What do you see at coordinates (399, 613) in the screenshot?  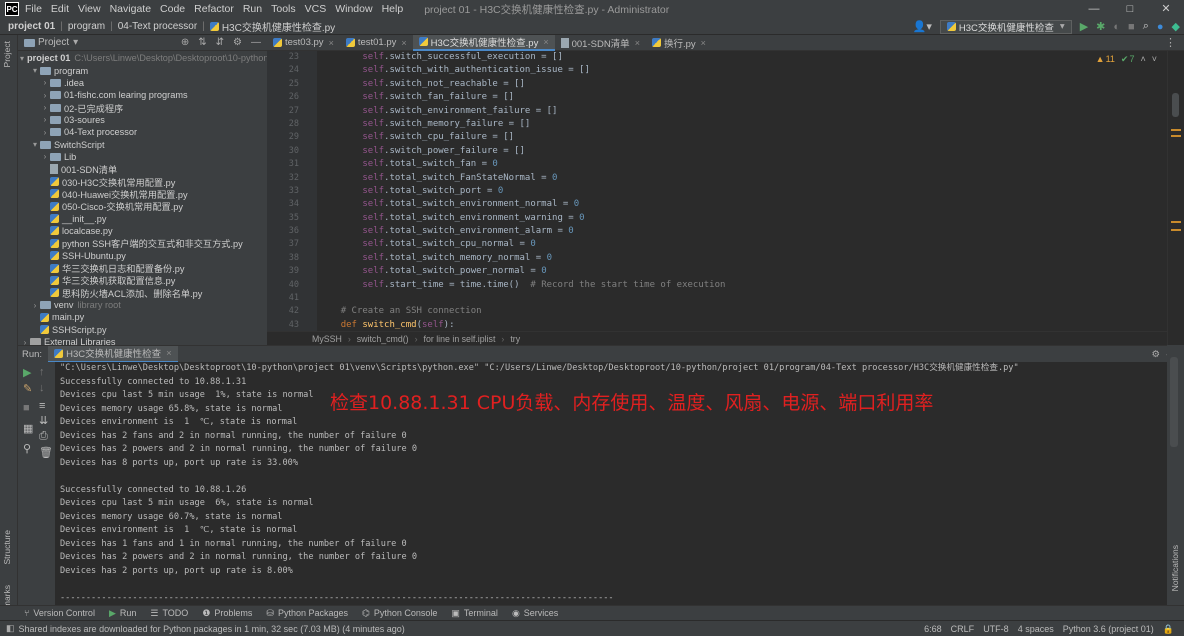 I see `python-console-tool: ⌬ Python Console` at bounding box center [399, 613].